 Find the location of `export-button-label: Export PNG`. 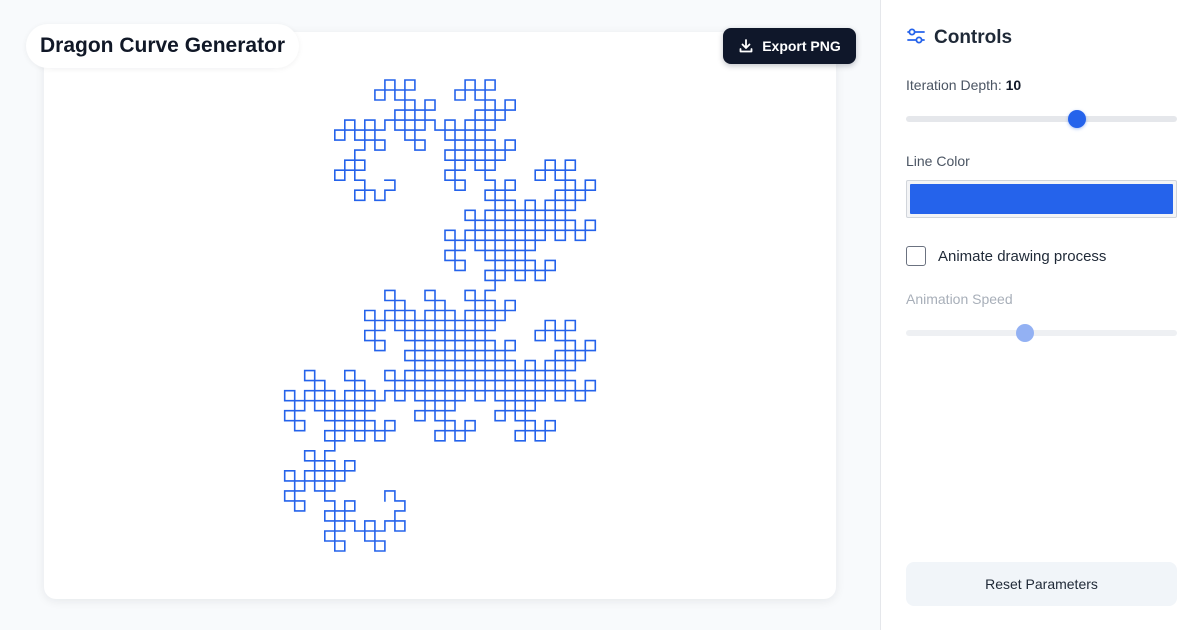

export-button-label: Export PNG is located at coordinates (801, 46).